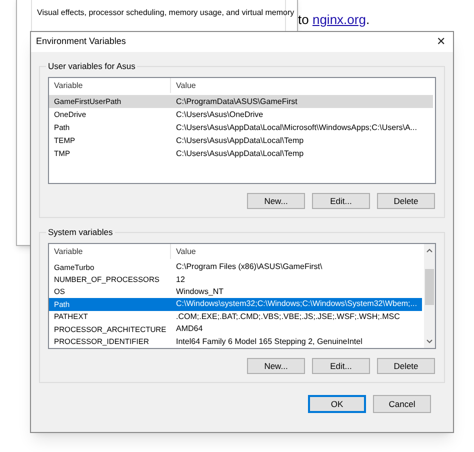 This screenshot has height=452, width=474. What do you see at coordinates (81, 41) in the screenshot?
I see `window-title: Environment Variables` at bounding box center [81, 41].